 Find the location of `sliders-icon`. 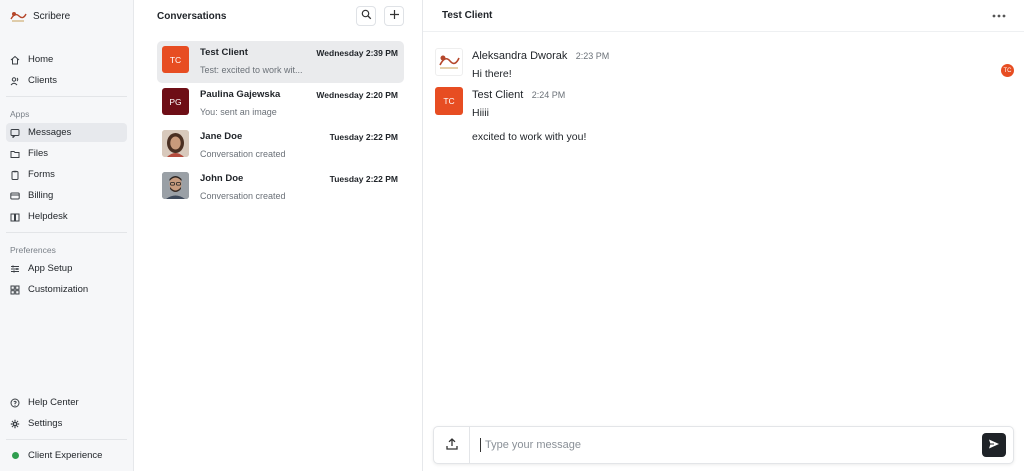

sliders-icon is located at coordinates (15, 269).